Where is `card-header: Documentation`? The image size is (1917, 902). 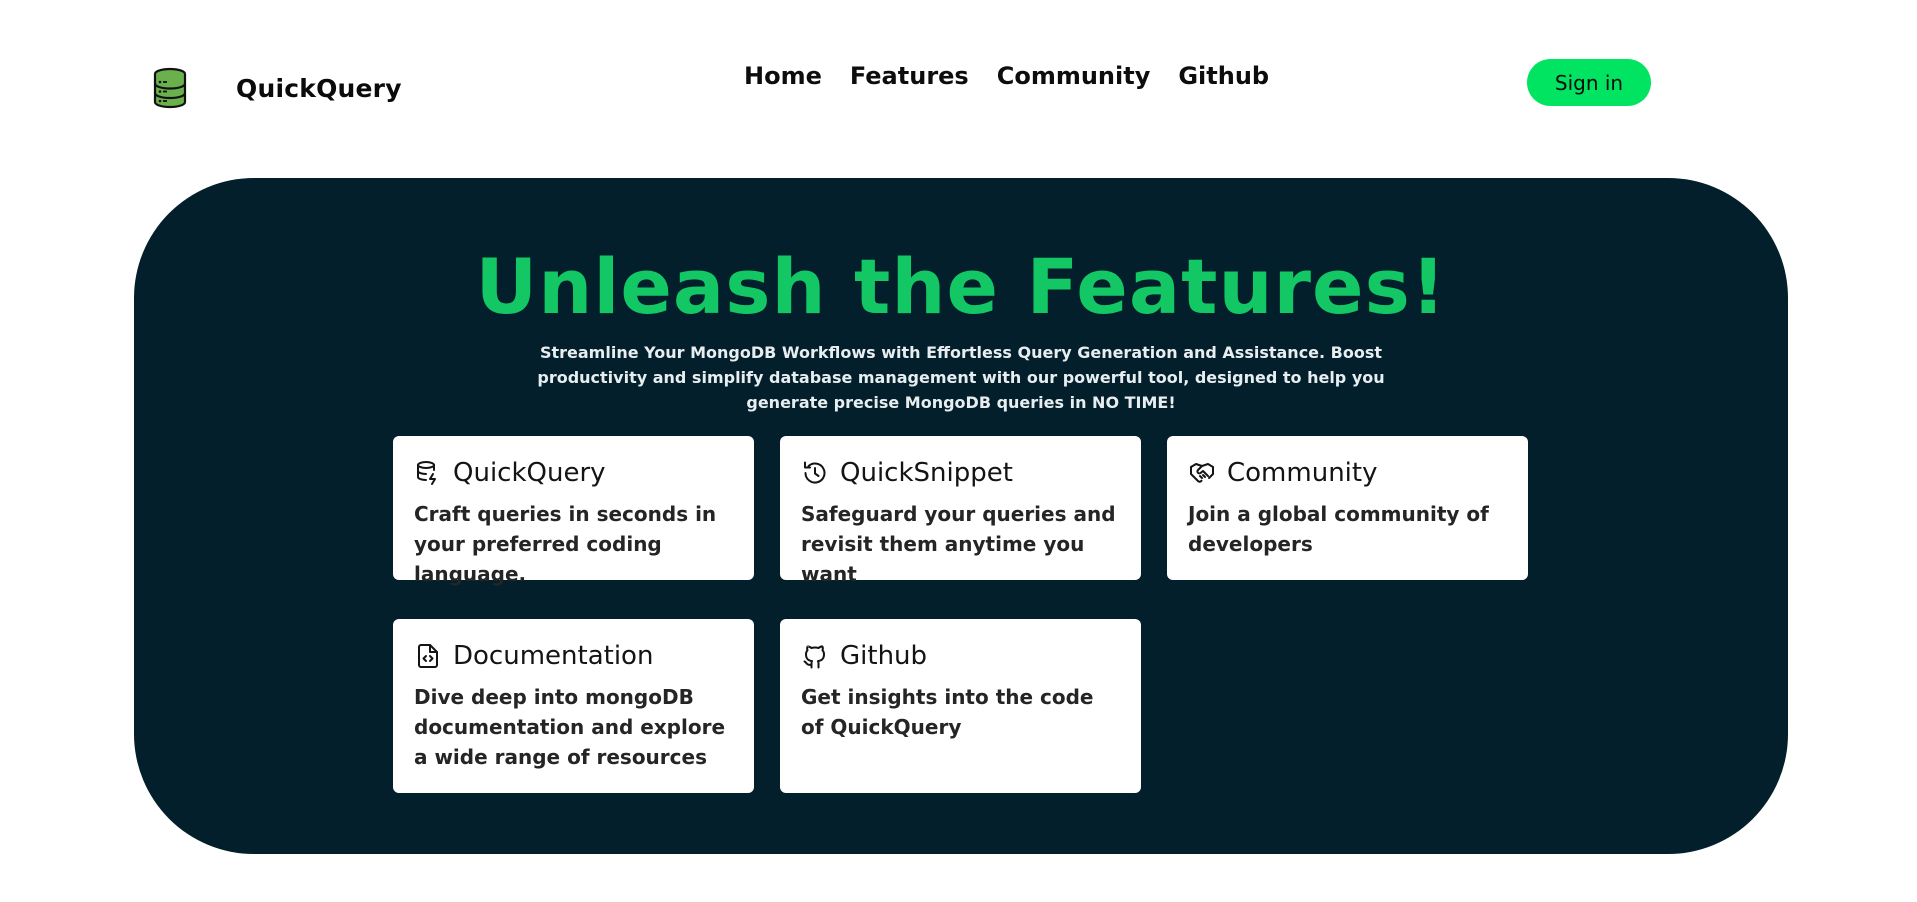
card-header: Documentation is located at coordinates (574, 656).